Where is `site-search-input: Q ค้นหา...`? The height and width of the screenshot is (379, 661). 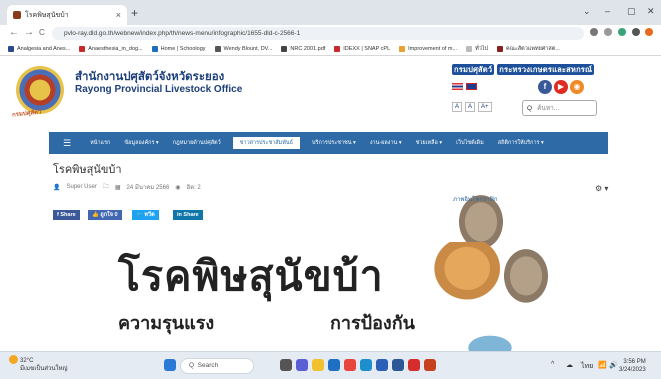
site-search-input: Q ค้นหา... is located at coordinates (559, 108).